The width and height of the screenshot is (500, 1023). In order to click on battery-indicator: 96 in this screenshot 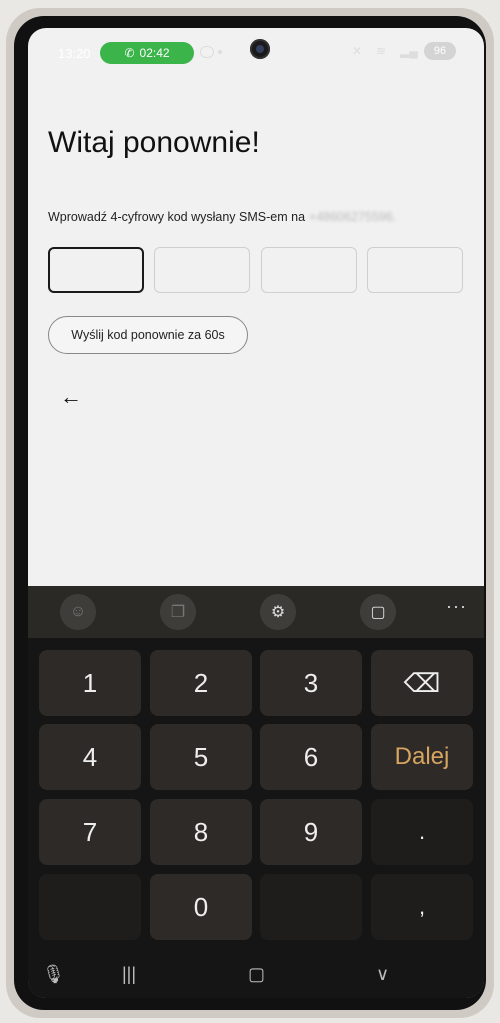, I will do `click(440, 51)`.